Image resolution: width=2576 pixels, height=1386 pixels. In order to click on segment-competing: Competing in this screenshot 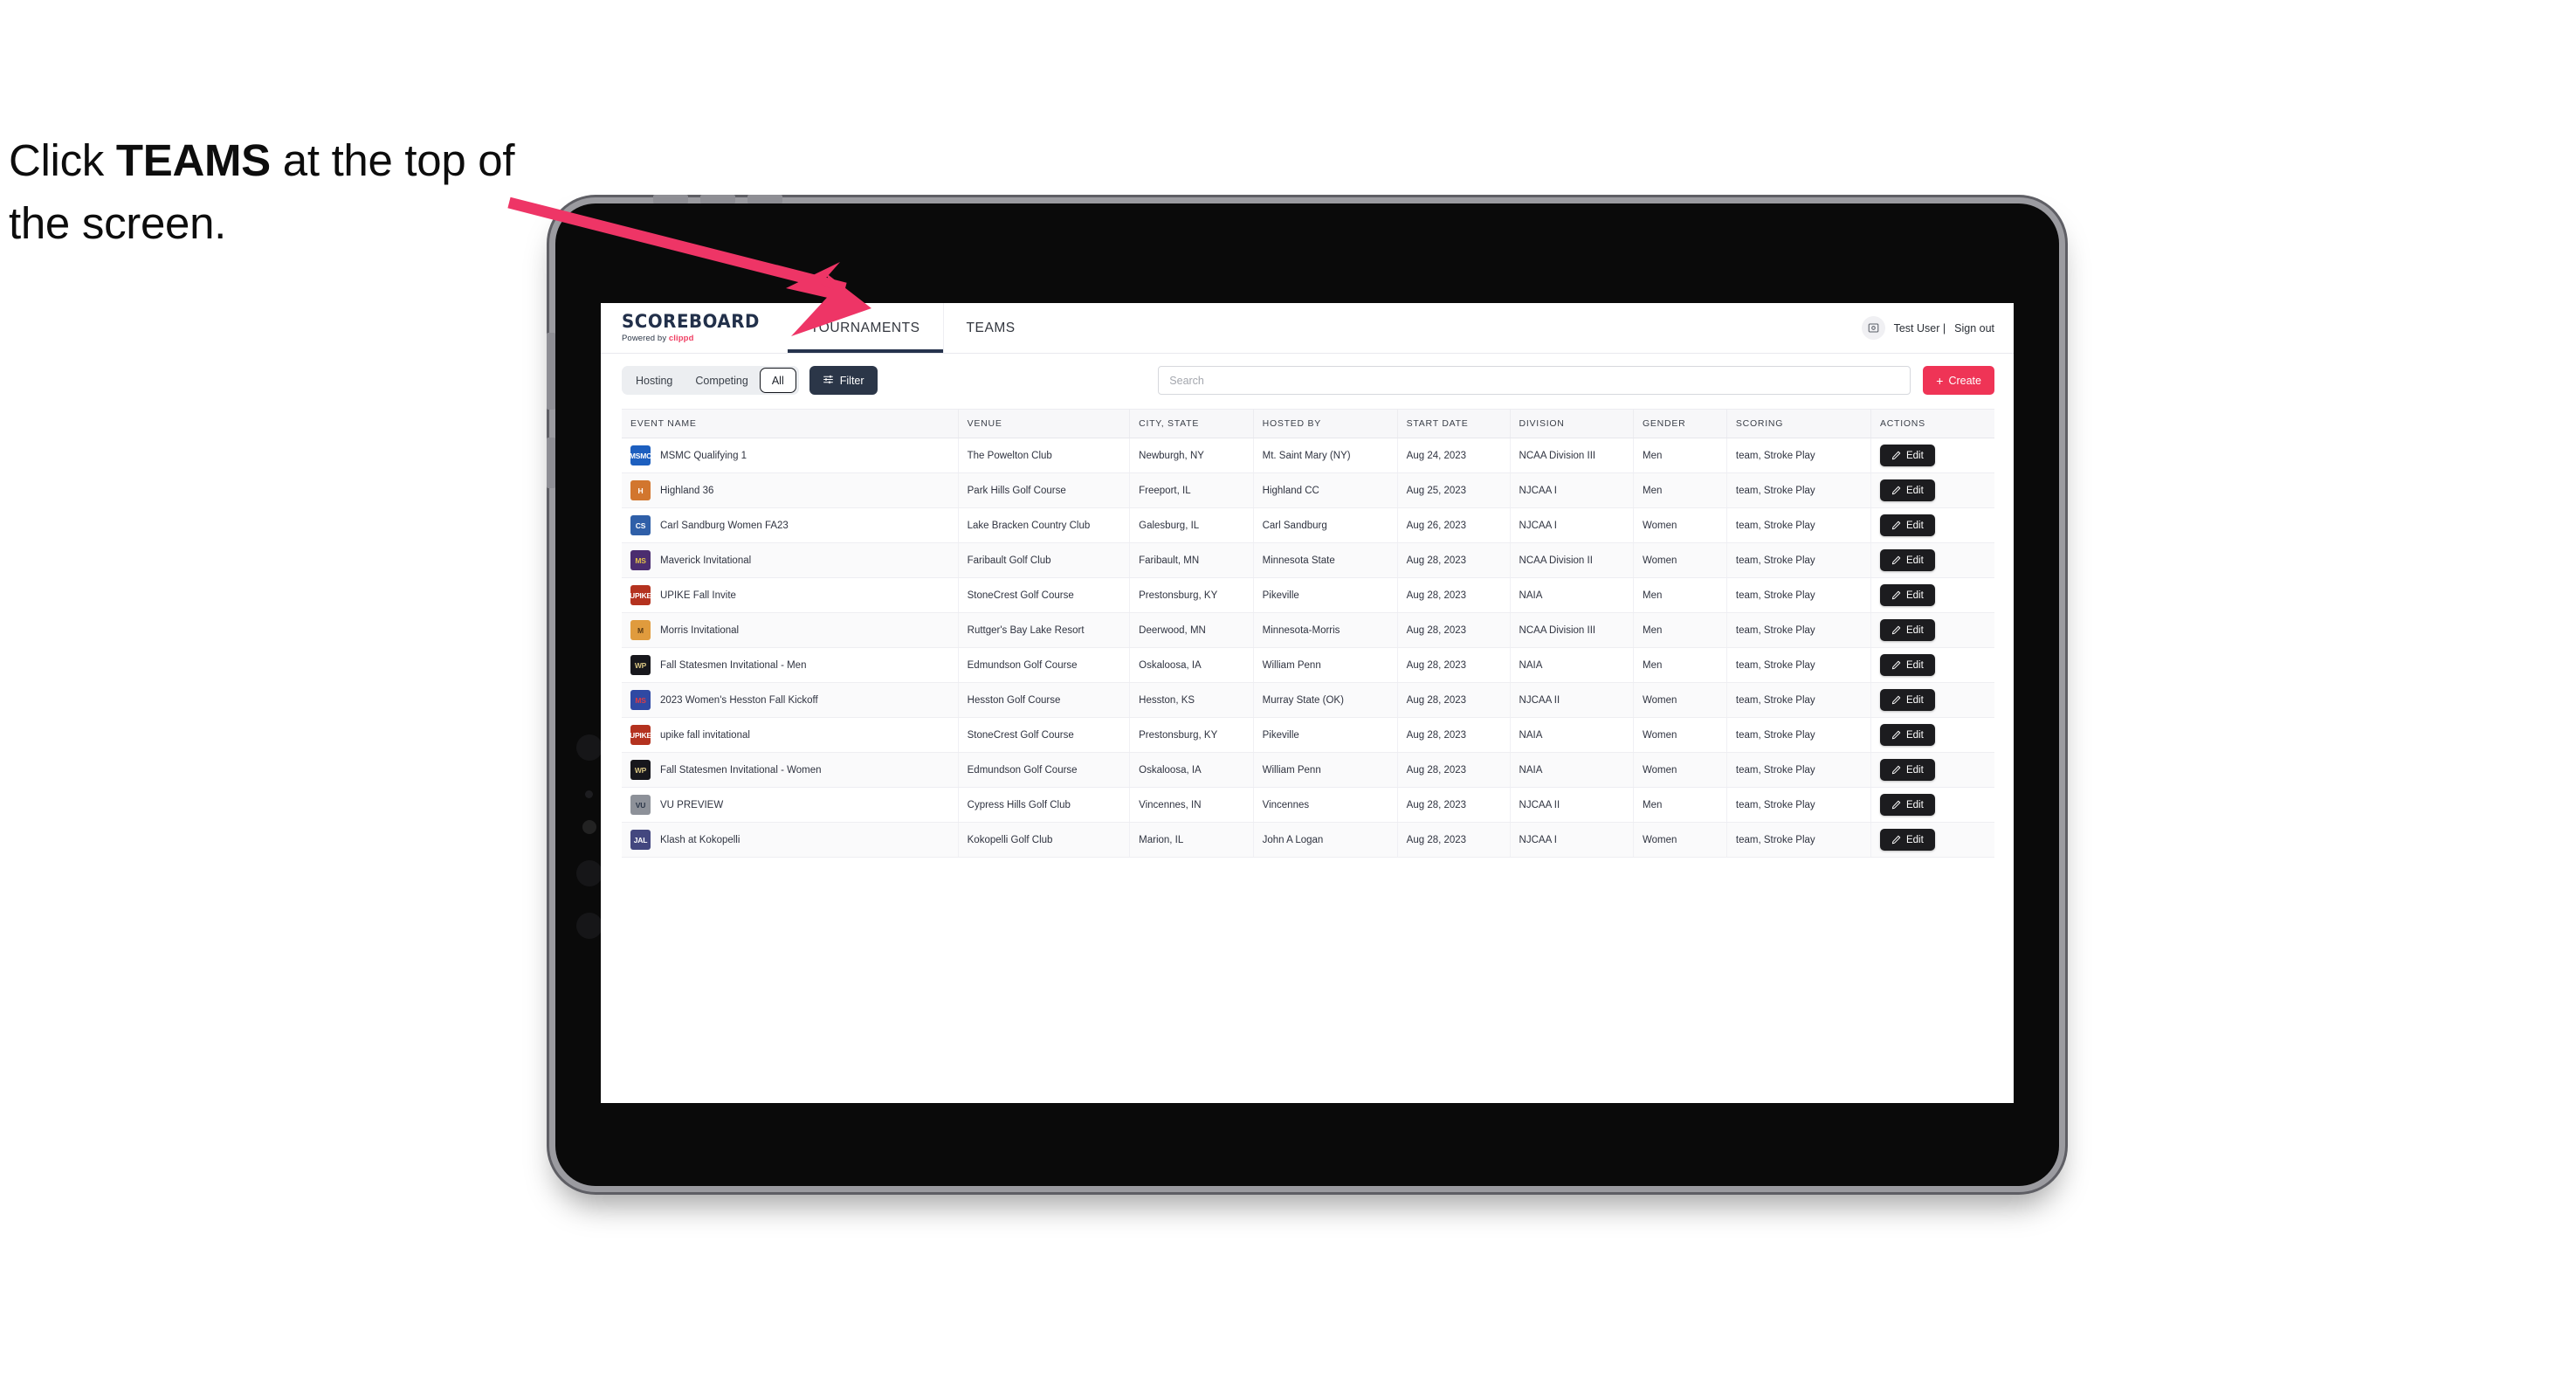, I will do `click(721, 380)`.